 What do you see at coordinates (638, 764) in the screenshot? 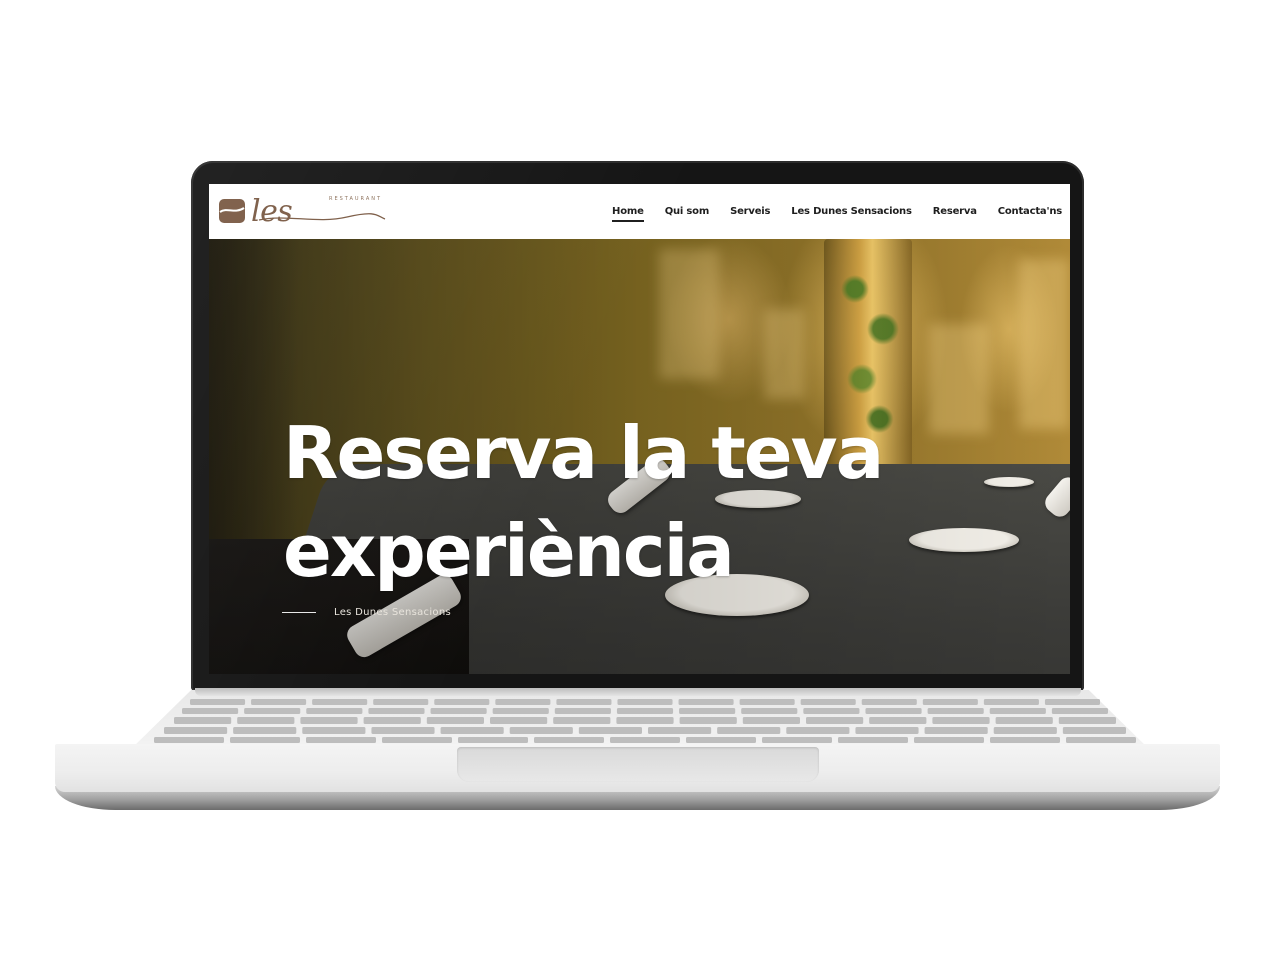
I see `trackpad` at bounding box center [638, 764].